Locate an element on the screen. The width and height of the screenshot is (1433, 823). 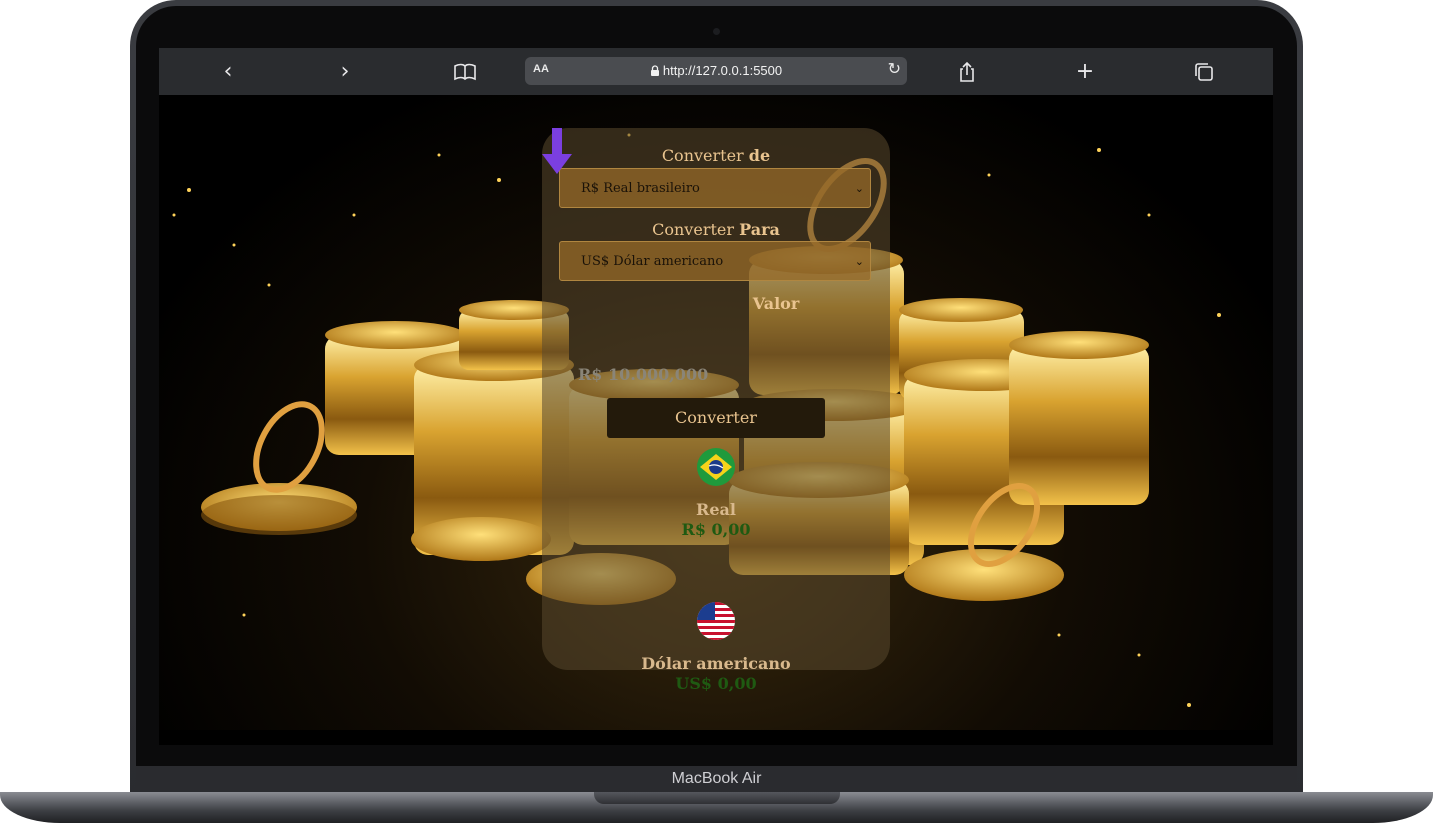
url-text: http://127.0.0.1:5500 is located at coordinates (722, 70).